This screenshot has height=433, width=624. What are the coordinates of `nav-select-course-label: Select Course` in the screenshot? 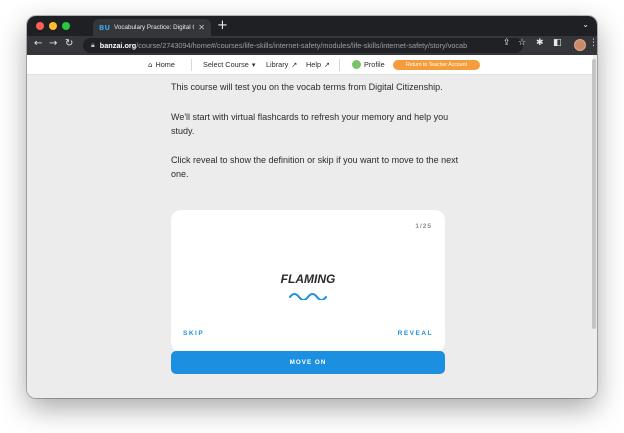 It's located at (226, 64).